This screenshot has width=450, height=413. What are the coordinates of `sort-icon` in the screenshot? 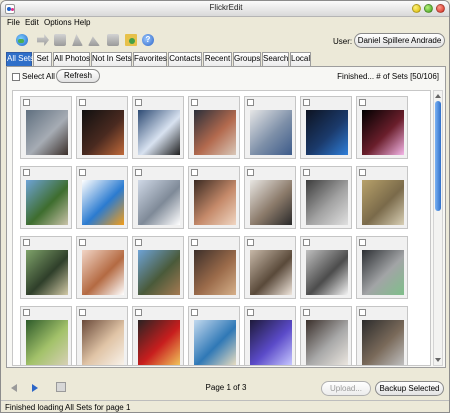 It's located at (77, 40).